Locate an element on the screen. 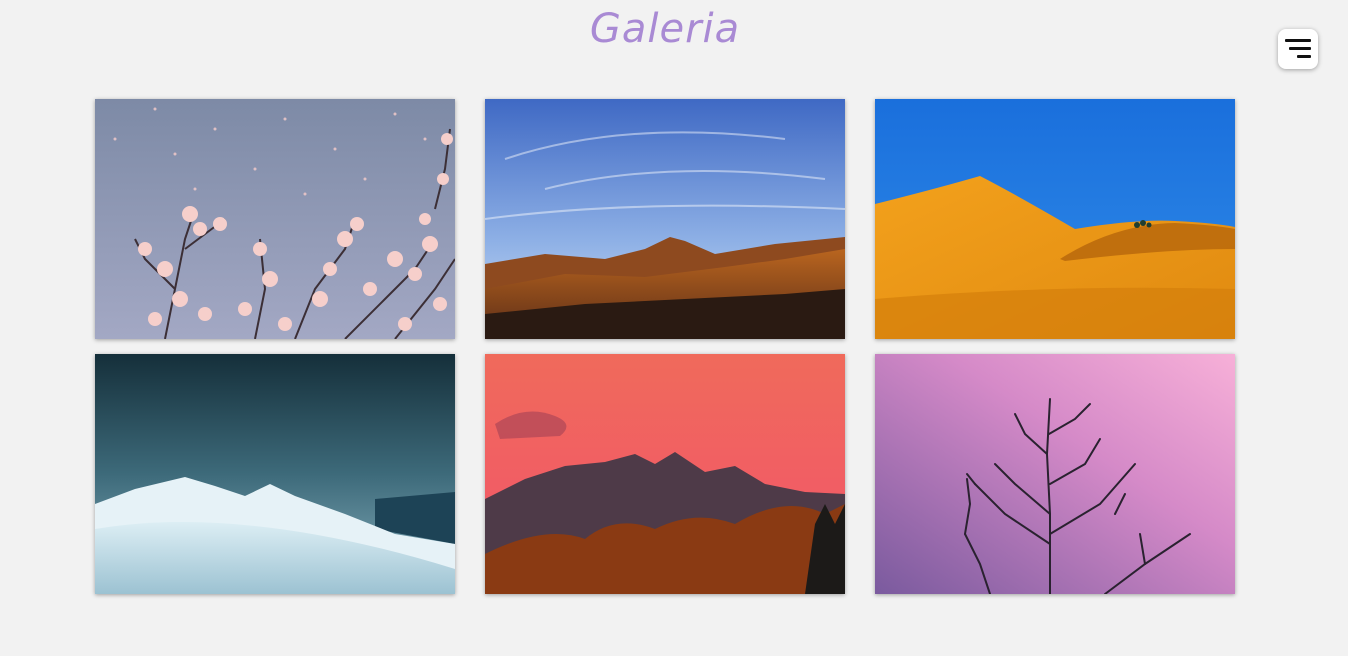 The image size is (1348, 656). gallery-photo-desert is located at coordinates (1055, 219).